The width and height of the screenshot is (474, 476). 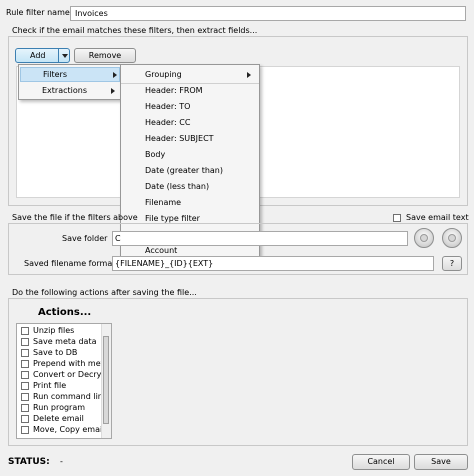 What do you see at coordinates (452, 263) in the screenshot?
I see `help-button: ?` at bounding box center [452, 263].